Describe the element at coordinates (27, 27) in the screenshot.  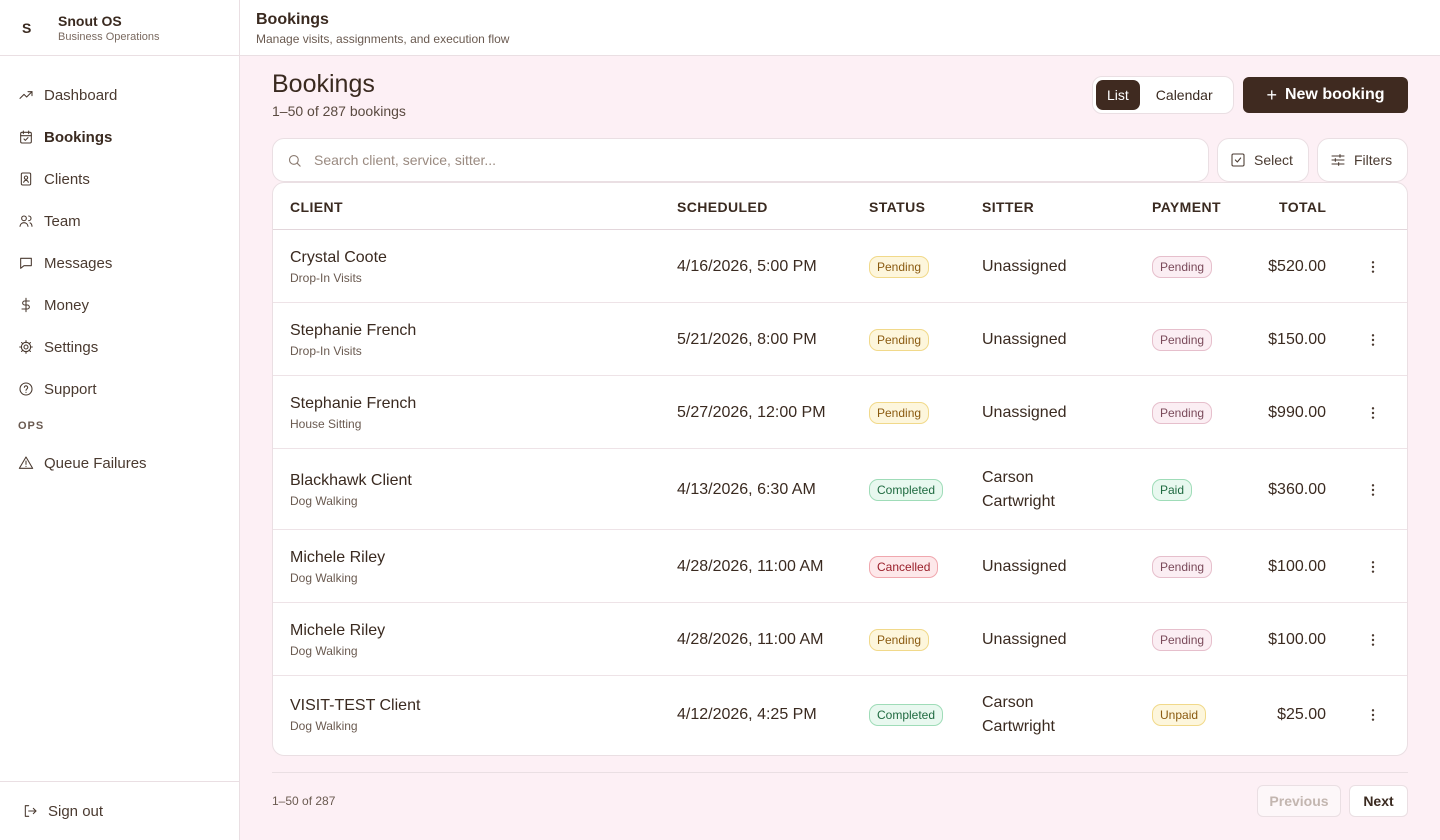
I see `brand-logo: S` at that location.